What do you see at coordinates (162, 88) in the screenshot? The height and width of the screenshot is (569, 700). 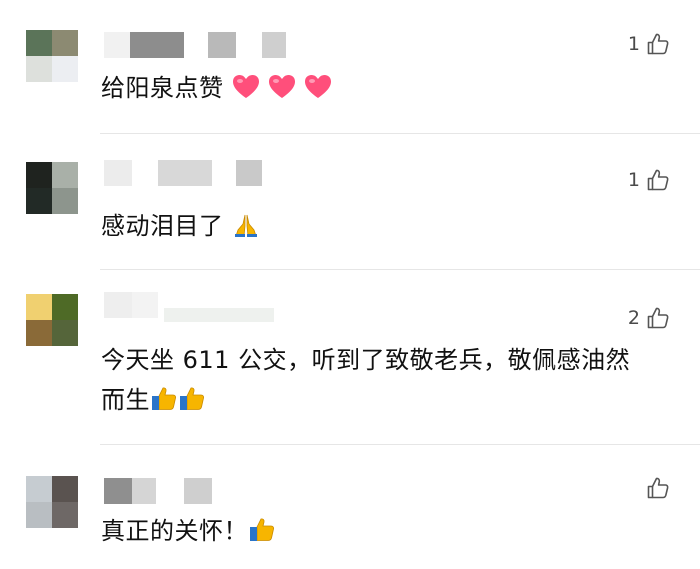 I see `comment-body: 给阳泉点赞` at bounding box center [162, 88].